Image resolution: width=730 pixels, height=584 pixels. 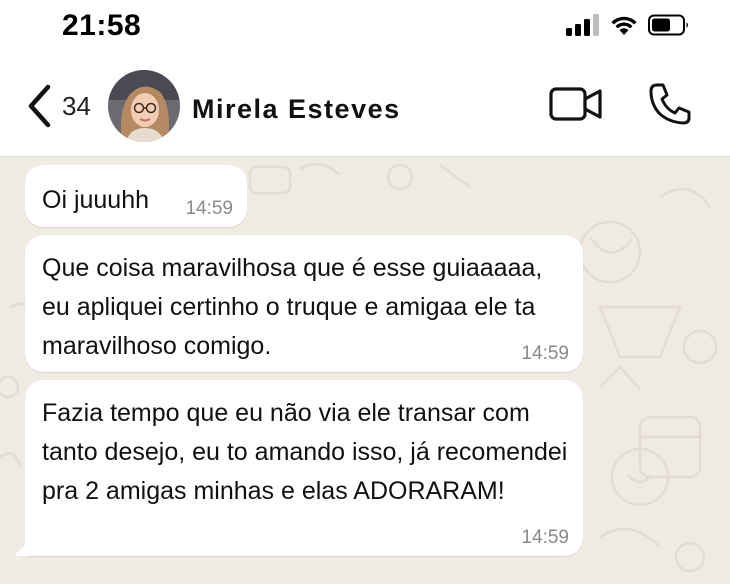 I want to click on status-icons, so click(x=628, y=25).